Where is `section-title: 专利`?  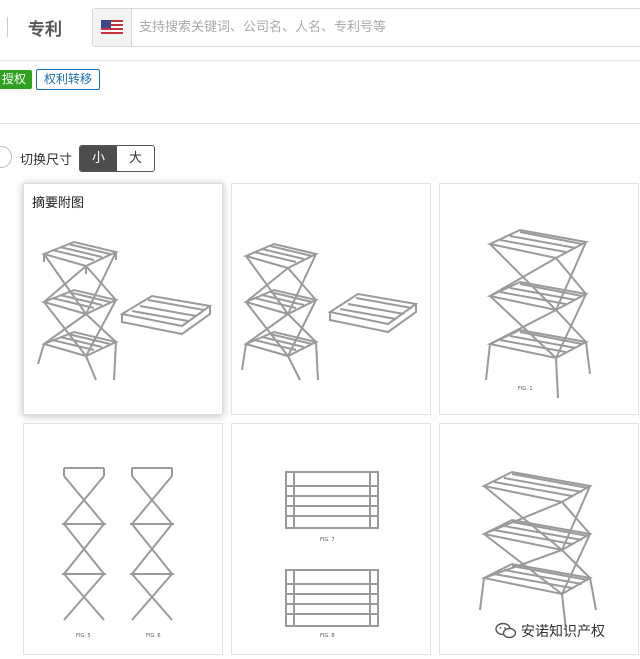
section-title: 专利 is located at coordinates (45, 30).